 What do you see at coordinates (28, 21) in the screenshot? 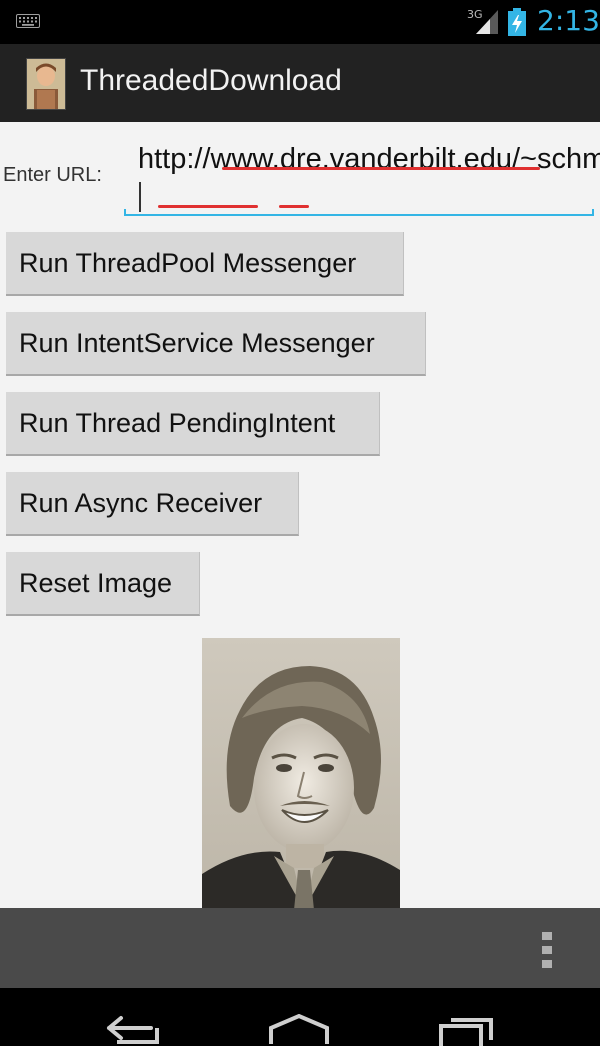
I see `keyboard-icon` at bounding box center [28, 21].